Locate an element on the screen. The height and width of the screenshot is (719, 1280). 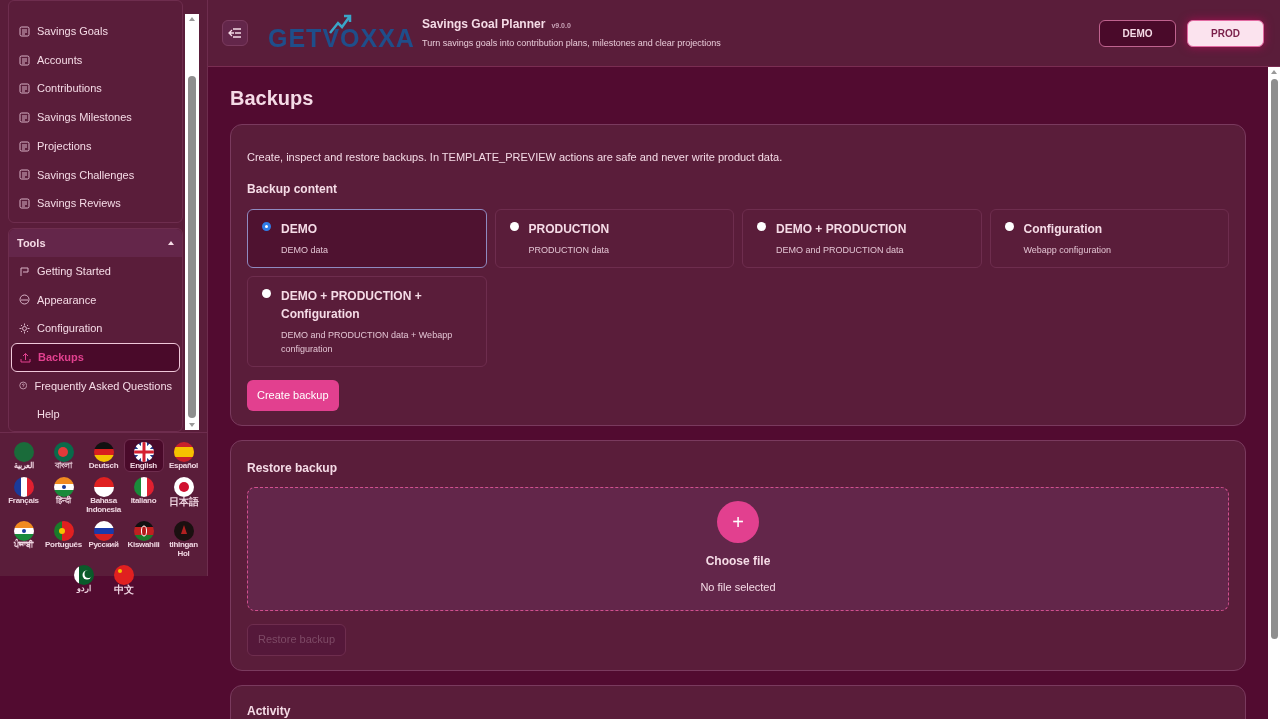
backup-option: DEMO + PRODUCTION DEMO and PRODUCTION data is located at coordinates (862, 238).